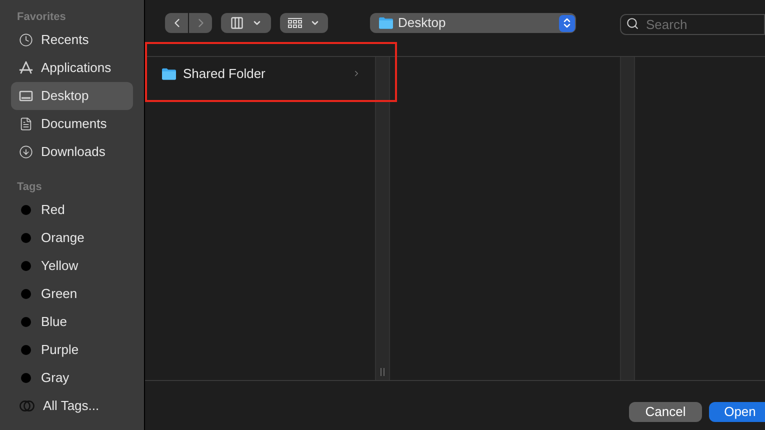 This screenshot has width=765, height=430. Describe the element at coordinates (737, 412) in the screenshot. I see `open-button: Open` at that location.